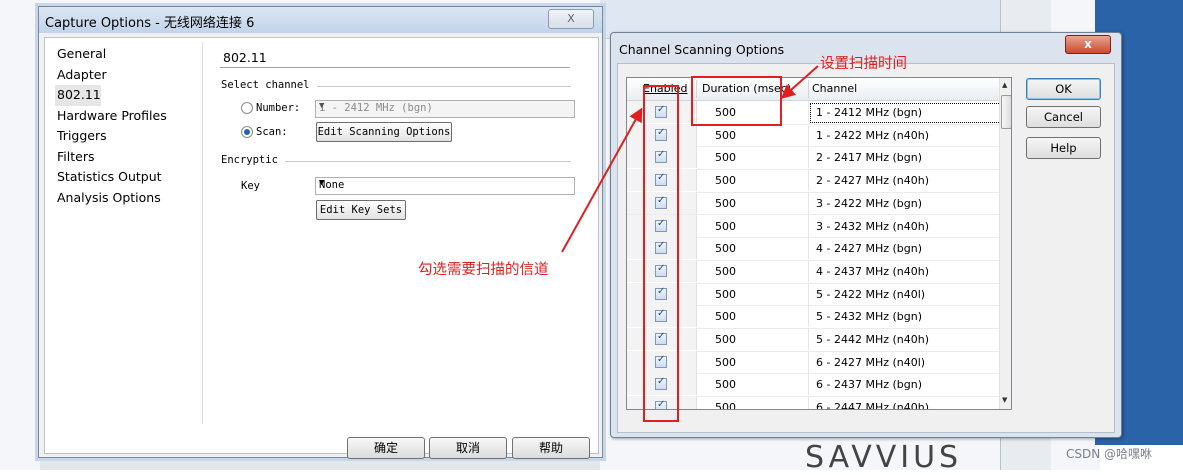  I want to click on channel-cell: 6 - 2437 MHz (bgn), so click(869, 385).